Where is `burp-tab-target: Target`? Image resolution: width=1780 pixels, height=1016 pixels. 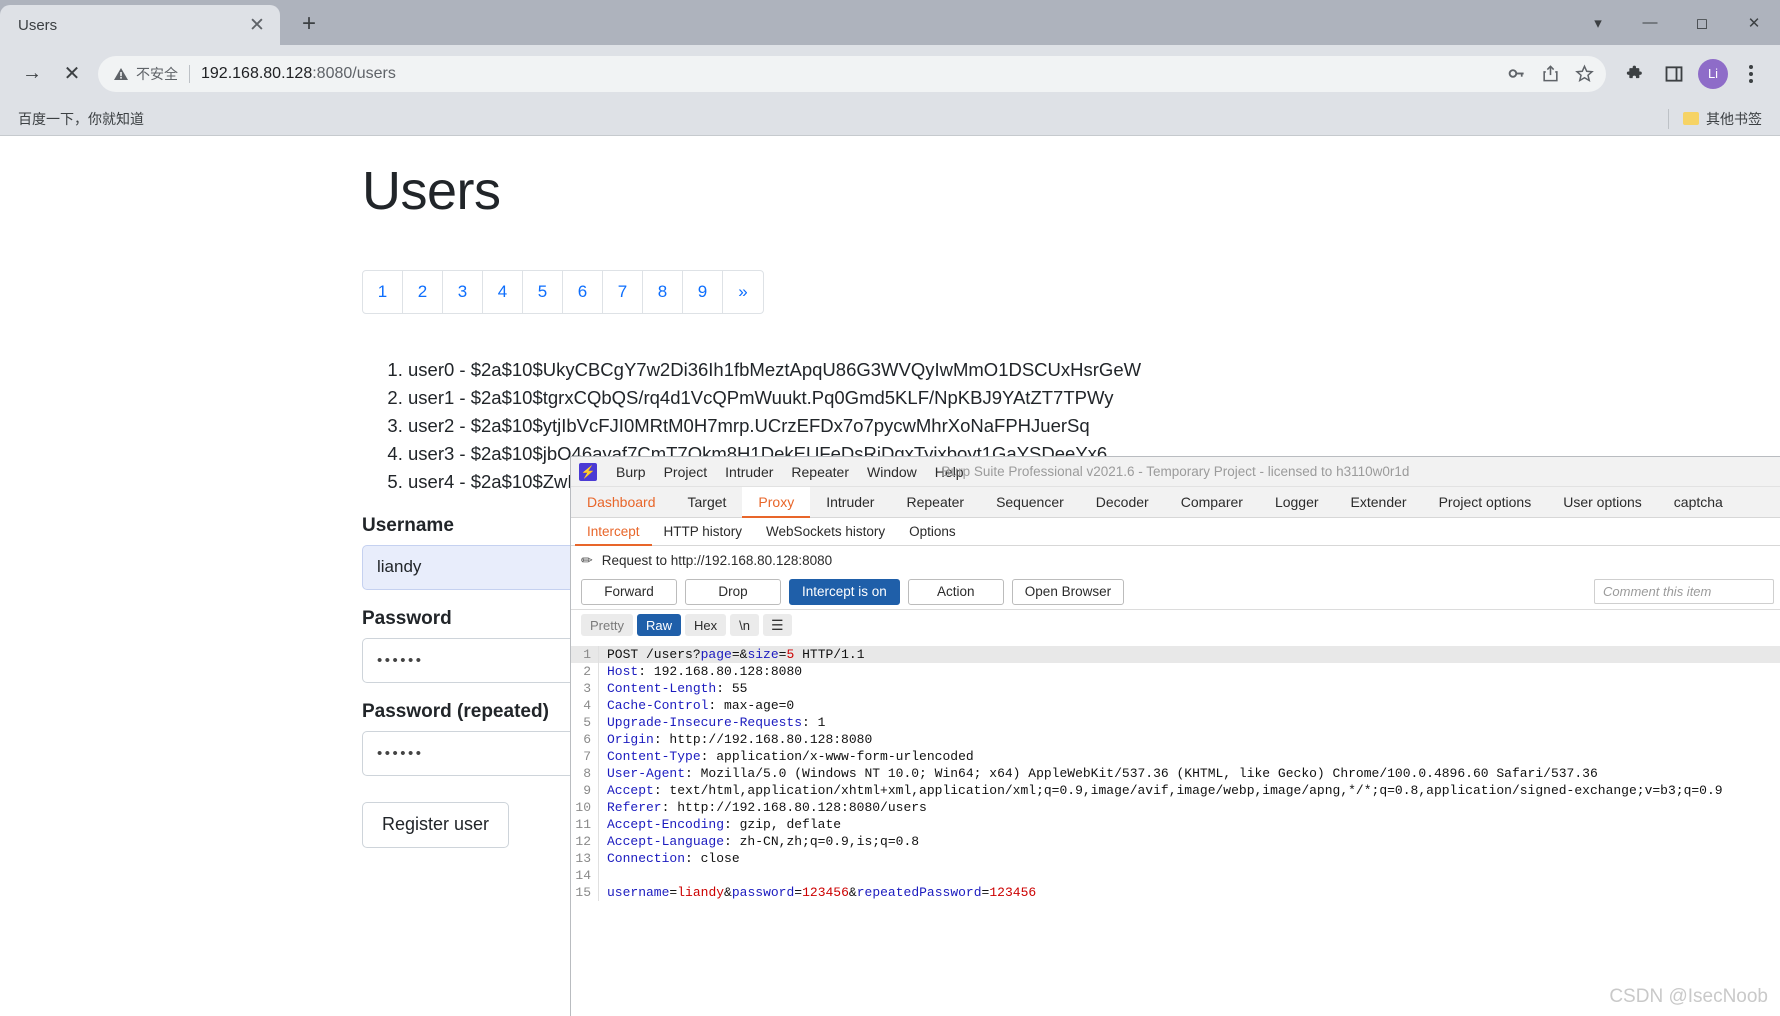 burp-tab-target: Target is located at coordinates (707, 502).